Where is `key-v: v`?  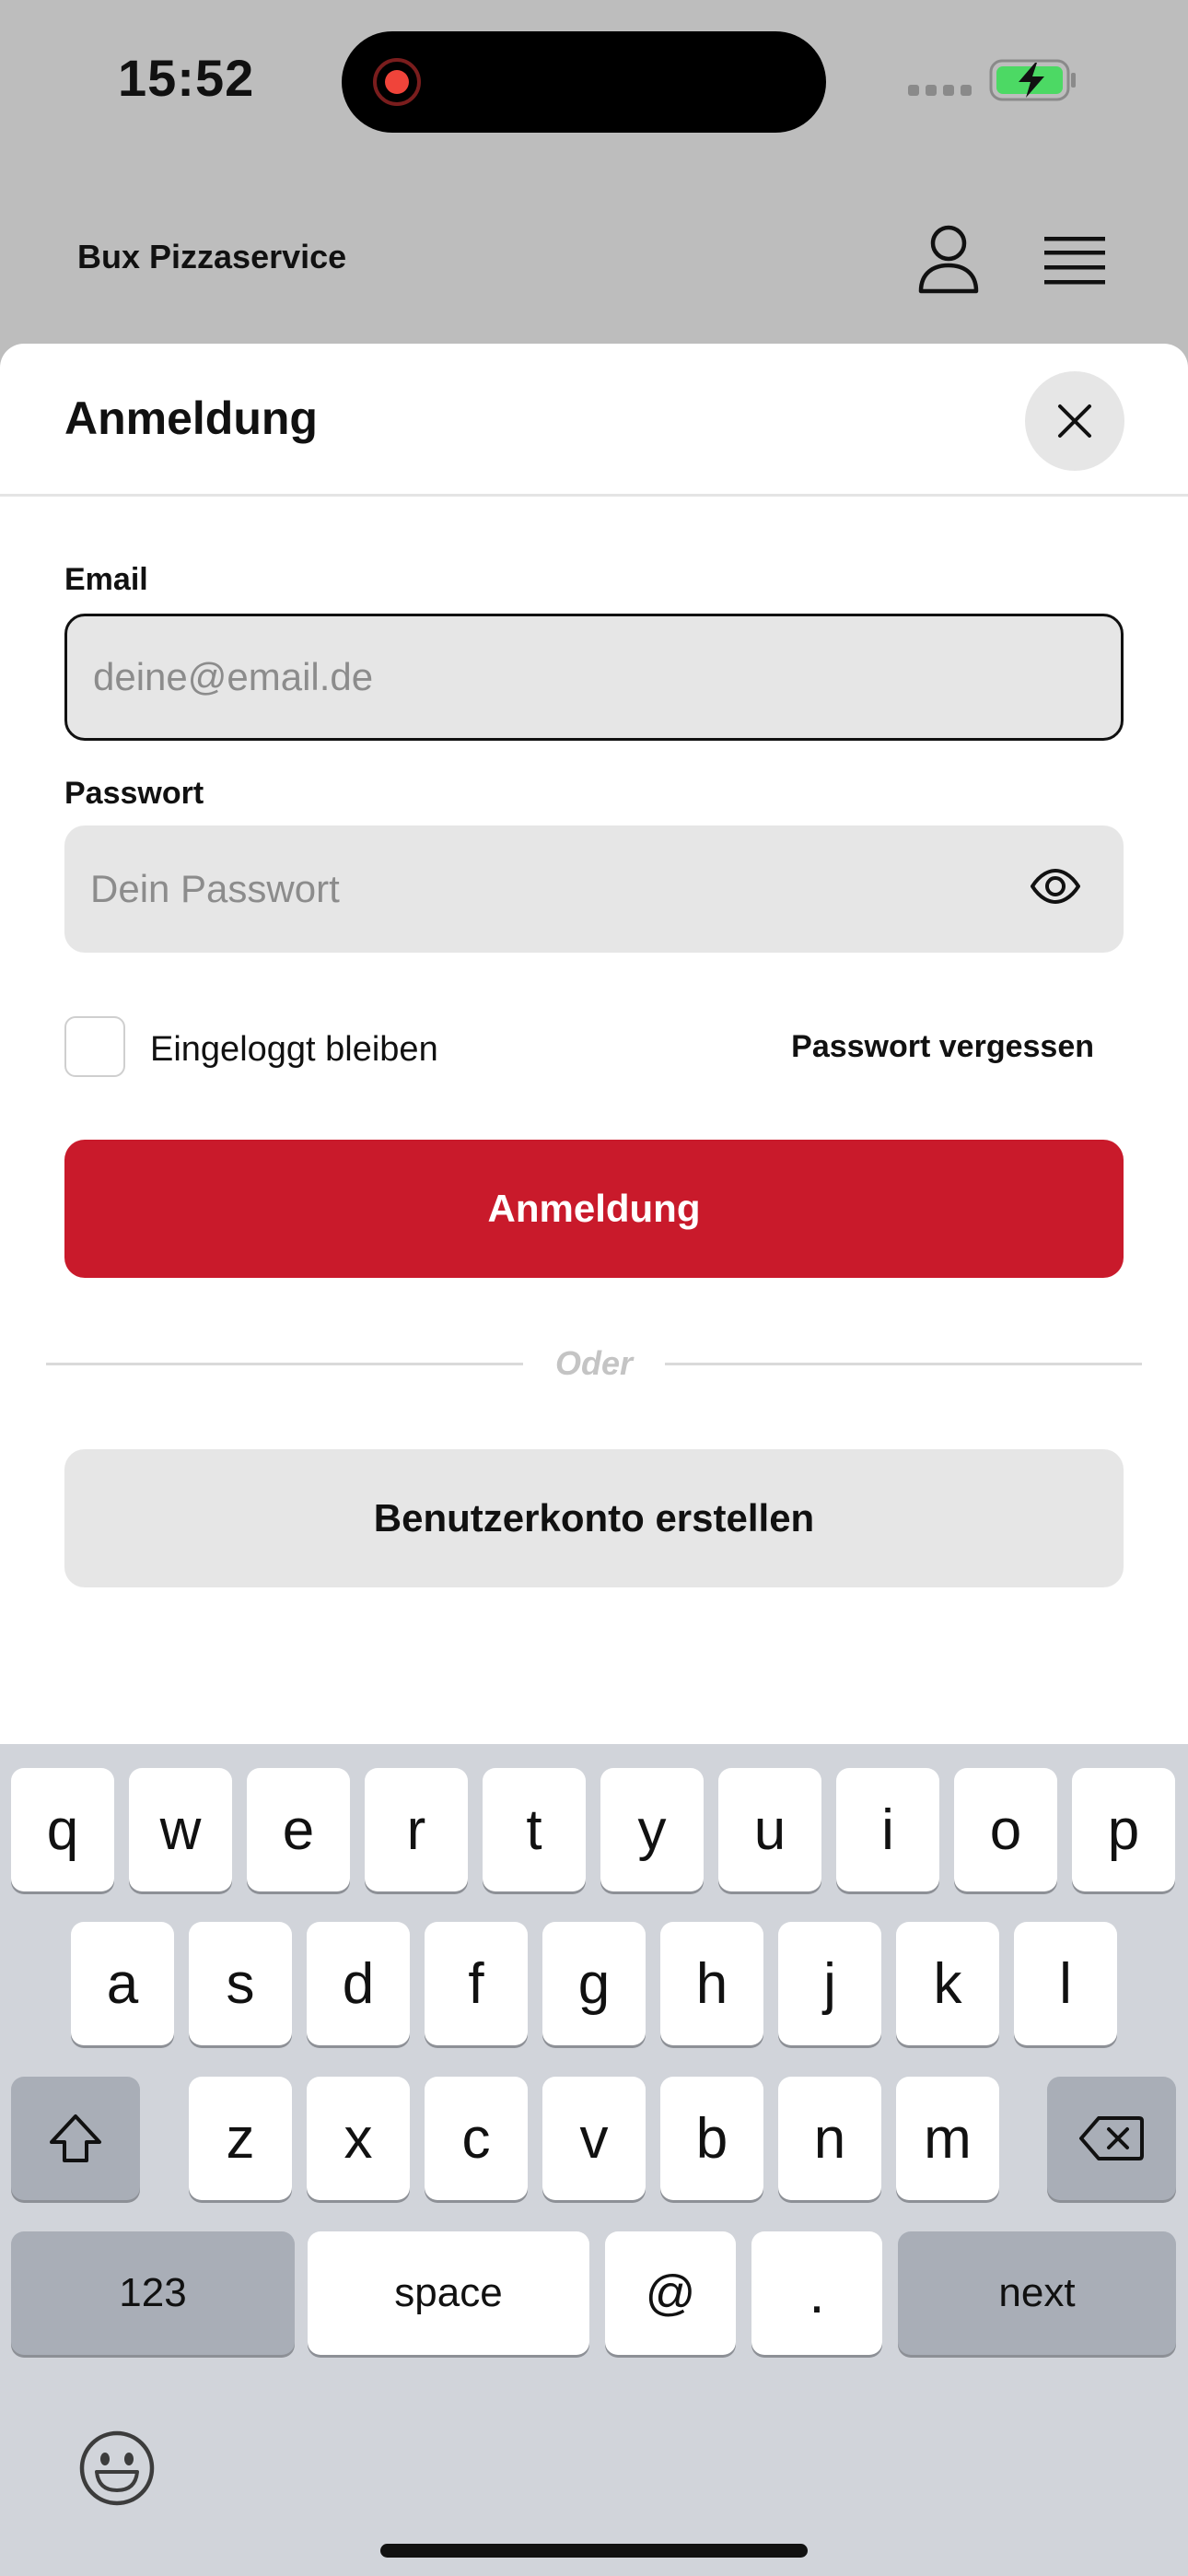 key-v: v is located at coordinates (594, 2138).